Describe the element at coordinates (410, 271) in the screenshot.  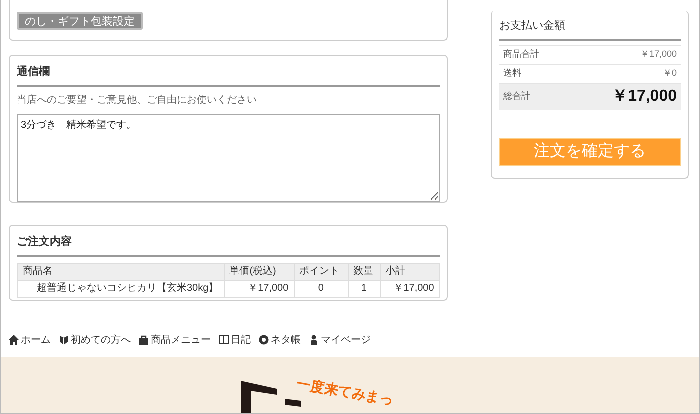
I see `column-header: 小計` at that location.